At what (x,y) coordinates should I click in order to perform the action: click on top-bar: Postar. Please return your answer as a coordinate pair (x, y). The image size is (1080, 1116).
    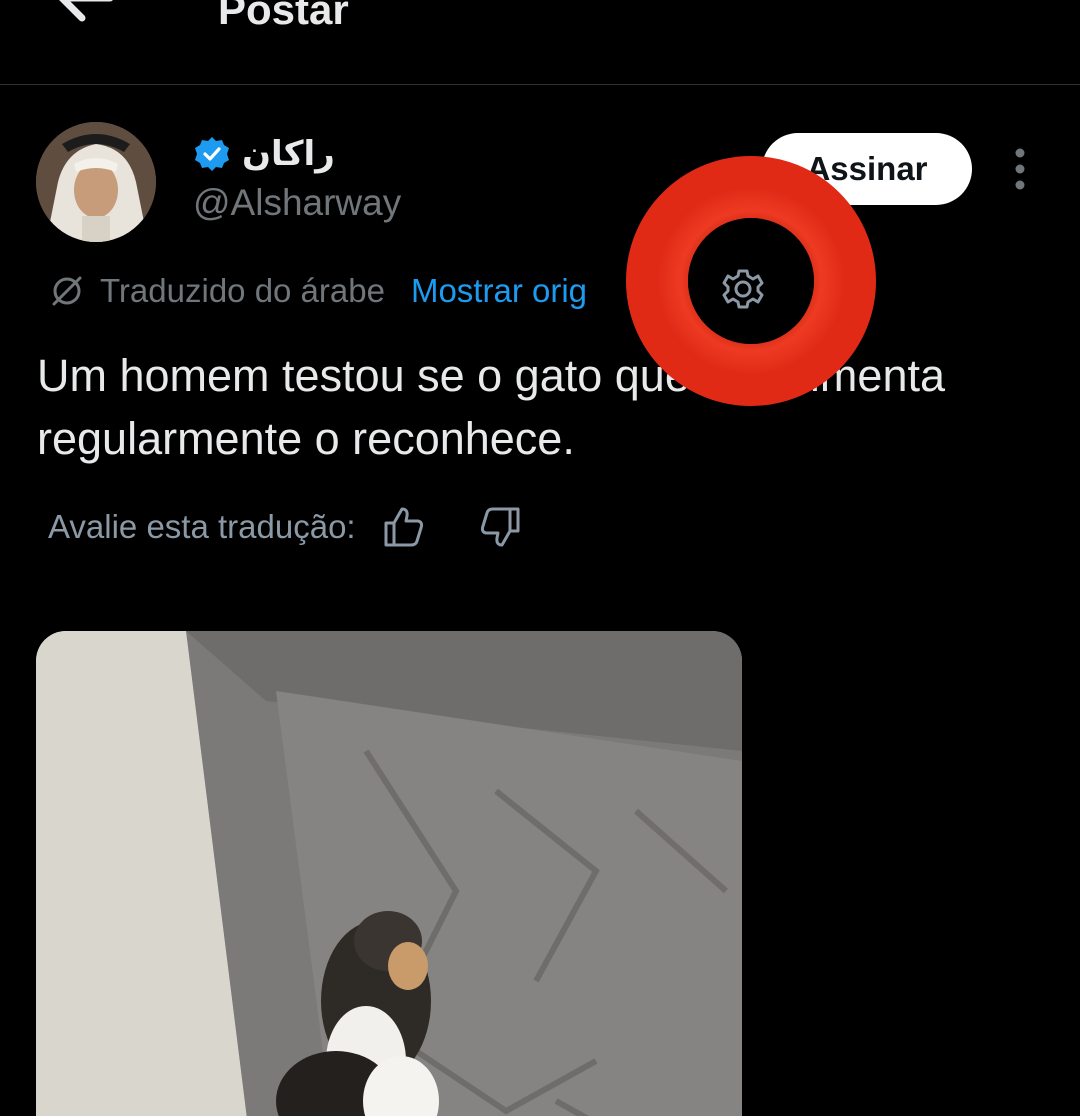
    Looking at the image, I should click on (540, 42).